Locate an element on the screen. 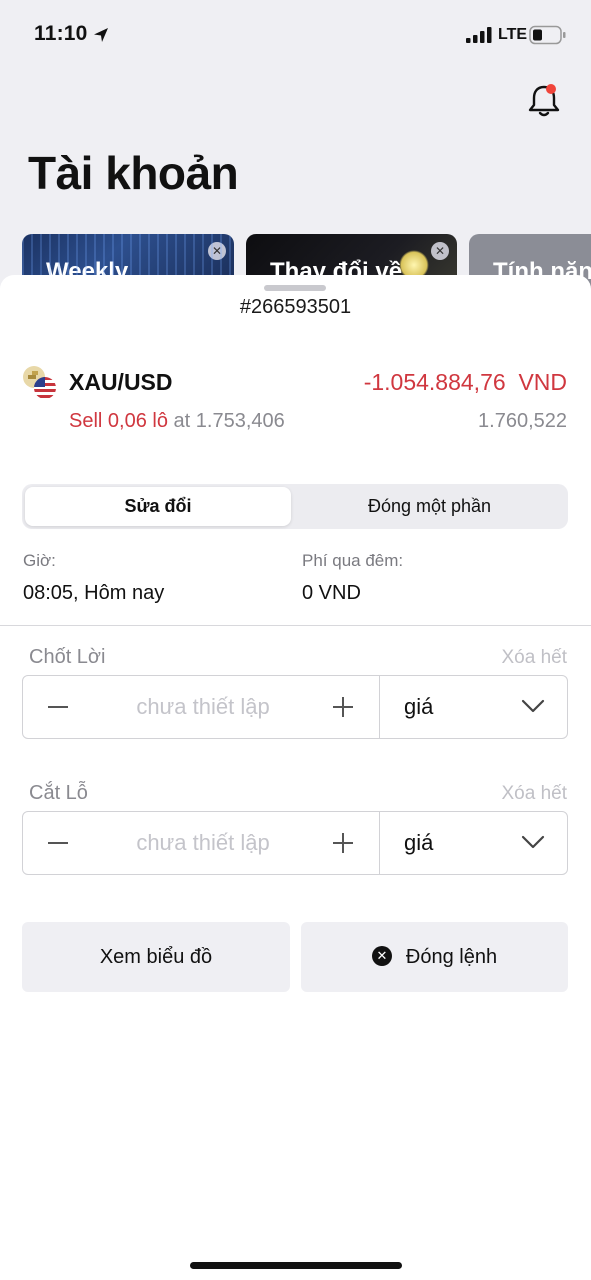 The image size is (591, 1280). close-circle-icon: ✕ is located at coordinates (381, 955).